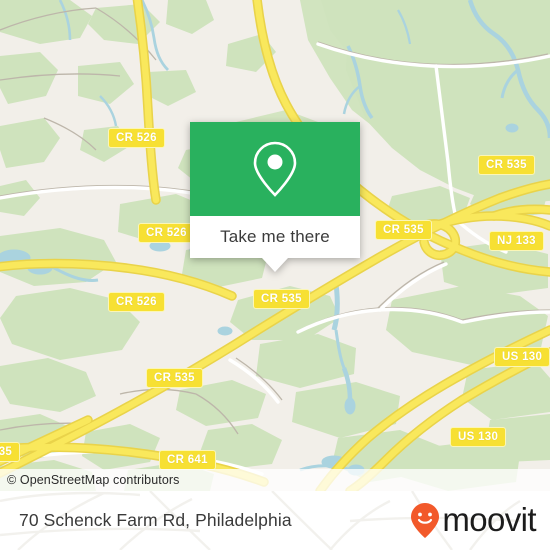  What do you see at coordinates (516, 241) in the screenshot?
I see `road-shield: NJ 133` at bounding box center [516, 241].